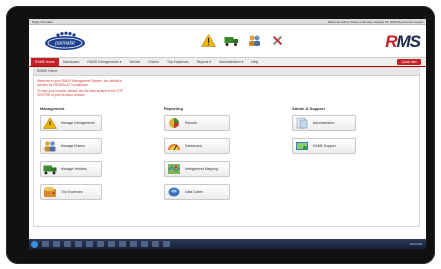 This screenshot has width=441, height=269. Describe the element at coordinates (226, 72) in the screenshot. I see `panel-title: RAMS Home` at that location.